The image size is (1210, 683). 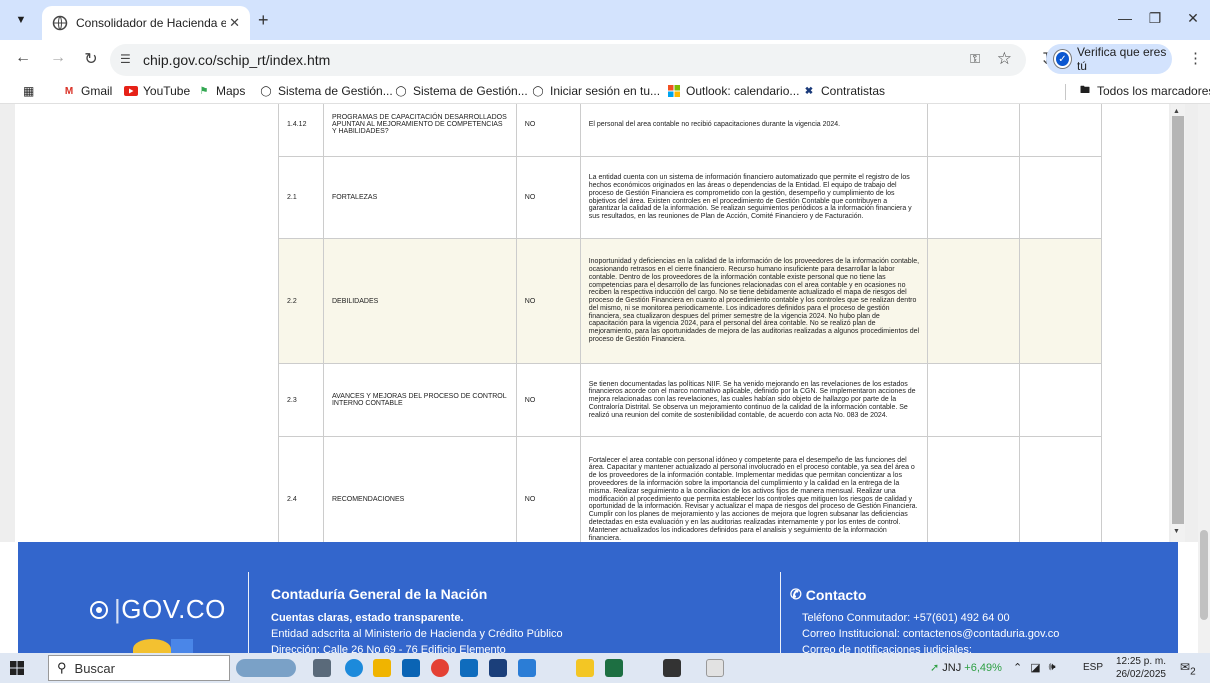 I want to click on excel-icon, so click(x=614, y=668).